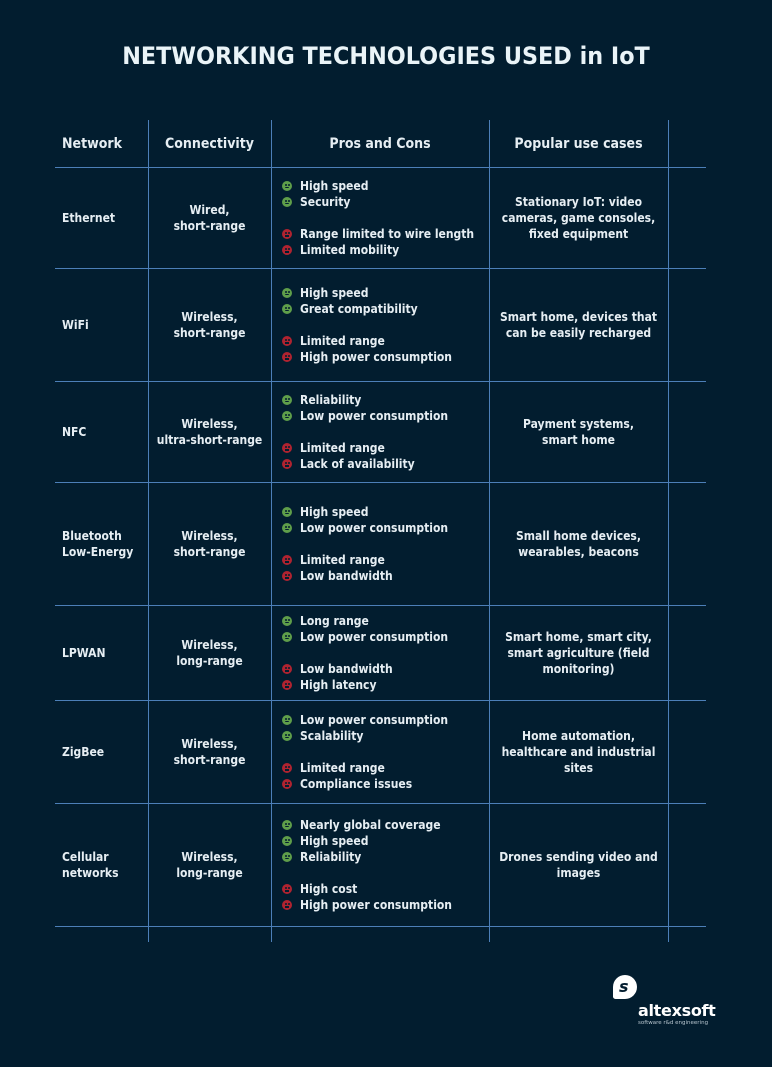 The height and width of the screenshot is (1067, 772). What do you see at coordinates (673, 1023) in the screenshot?
I see `logo-tagline: software r&d engineering` at bounding box center [673, 1023].